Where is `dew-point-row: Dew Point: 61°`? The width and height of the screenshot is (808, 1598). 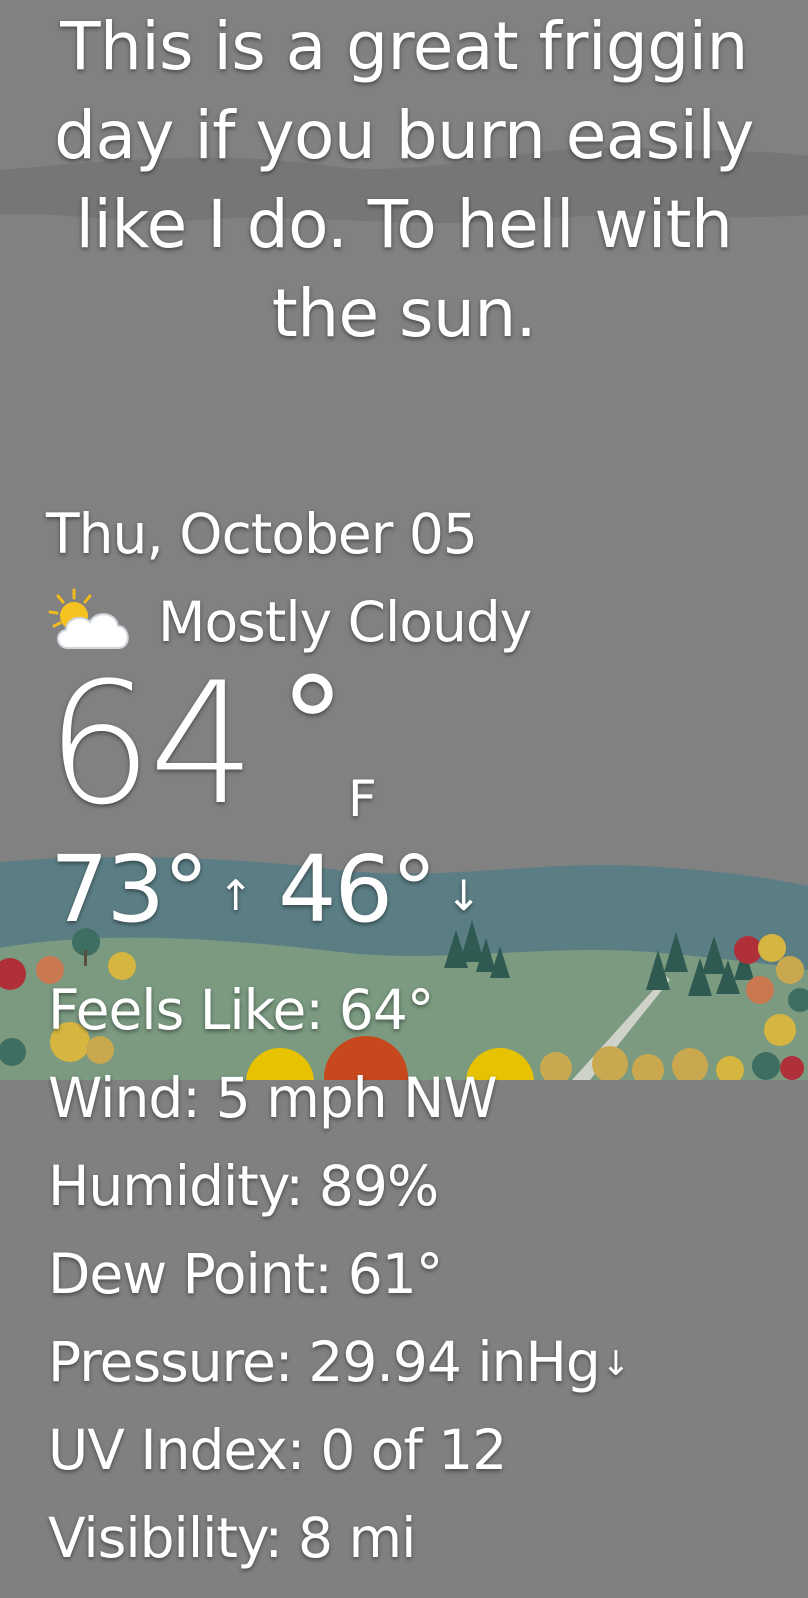
dew-point-row: Dew Point: 61° is located at coordinates (245, 1274).